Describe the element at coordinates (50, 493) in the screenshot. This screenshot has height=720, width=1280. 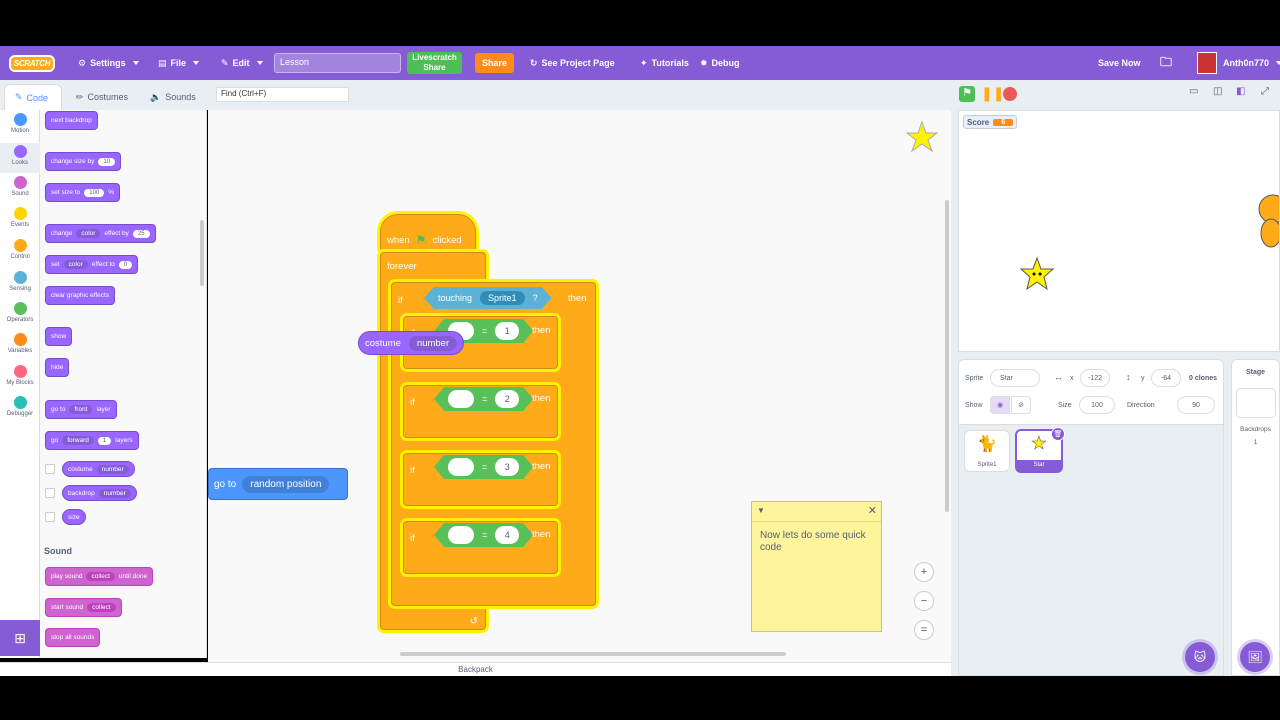
I see `backdrop-checkbox` at that location.